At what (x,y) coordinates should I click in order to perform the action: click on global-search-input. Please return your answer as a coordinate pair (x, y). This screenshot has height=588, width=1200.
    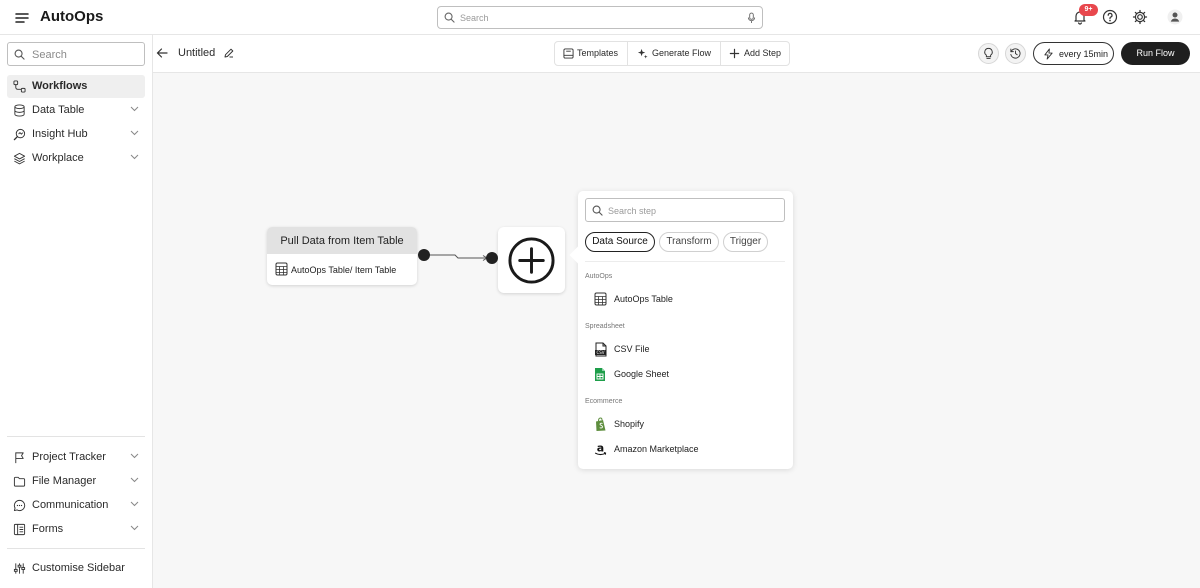
    Looking at the image, I should click on (600, 18).